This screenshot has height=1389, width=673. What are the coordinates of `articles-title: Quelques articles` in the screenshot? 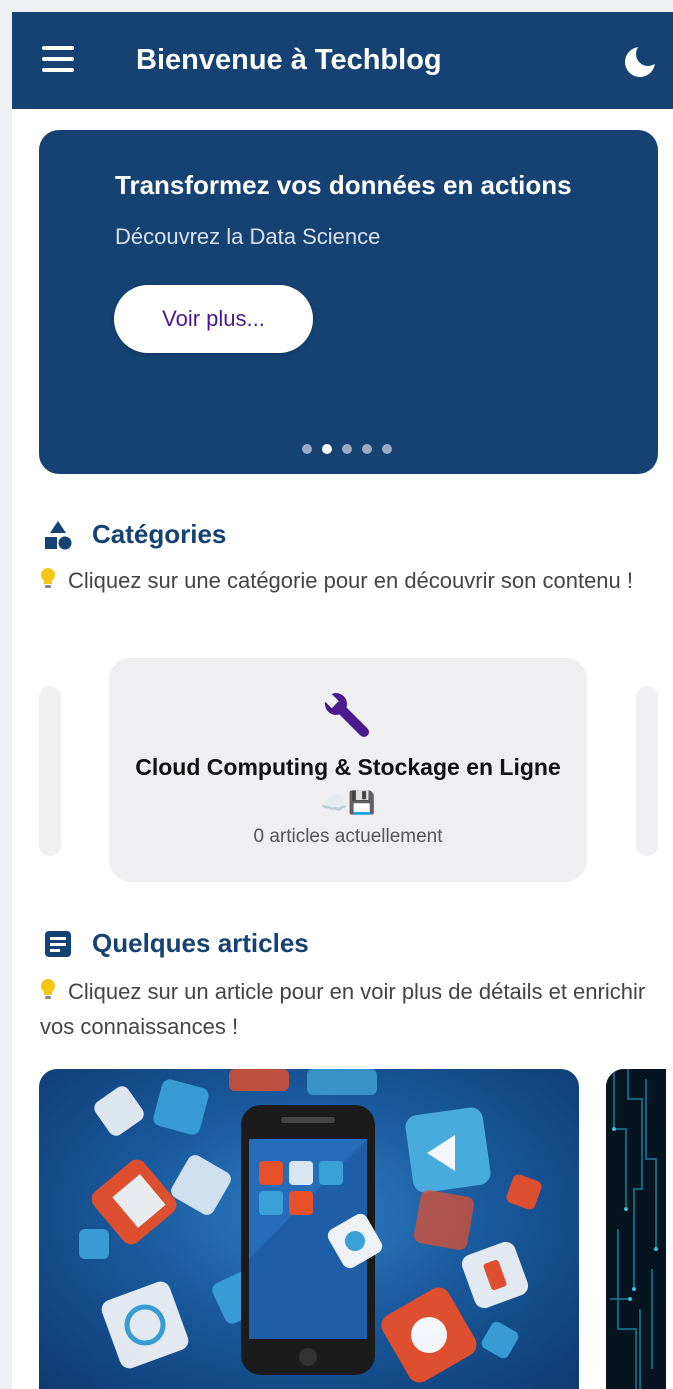 It's located at (200, 943).